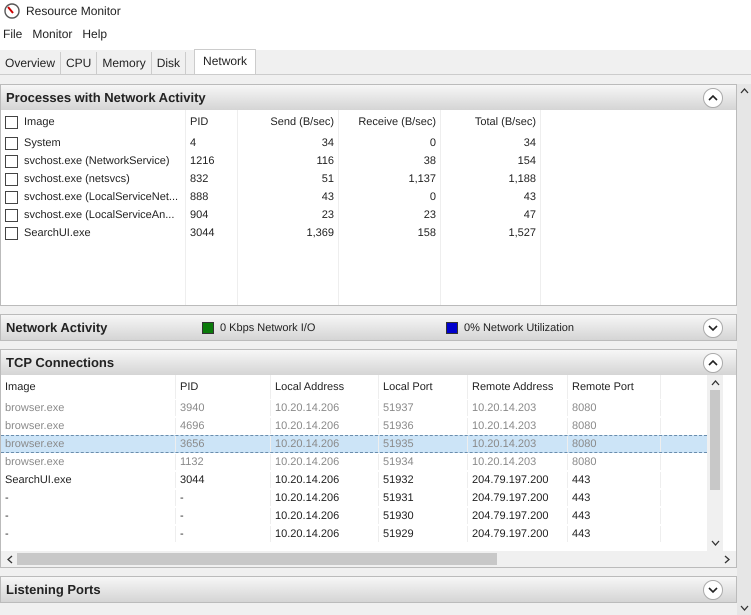  I want to click on table-cell: 3044, so click(223, 480).